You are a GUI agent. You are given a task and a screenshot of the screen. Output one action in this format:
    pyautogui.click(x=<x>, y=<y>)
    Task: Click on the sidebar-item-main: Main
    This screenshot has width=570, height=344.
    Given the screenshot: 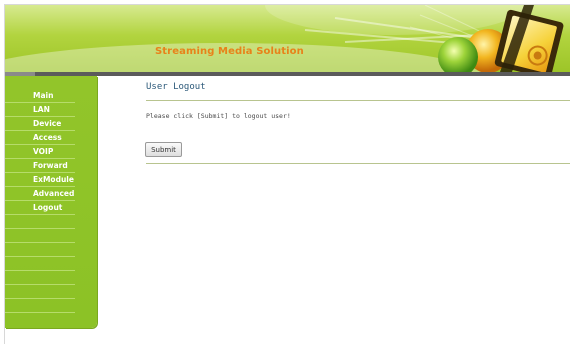 What is the action you would take?
    pyautogui.click(x=40, y=96)
    